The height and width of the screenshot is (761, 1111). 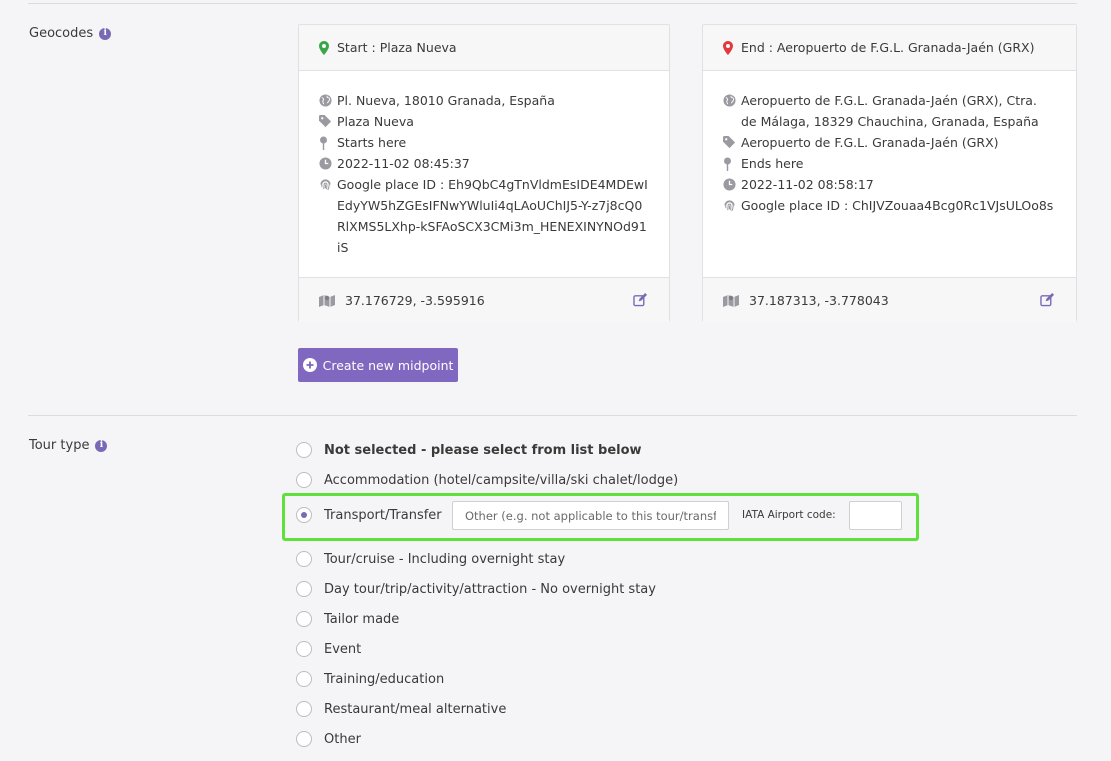 I want to click on start-address: Pl. Nueva, 18010 Granada, España, so click(x=446, y=100).